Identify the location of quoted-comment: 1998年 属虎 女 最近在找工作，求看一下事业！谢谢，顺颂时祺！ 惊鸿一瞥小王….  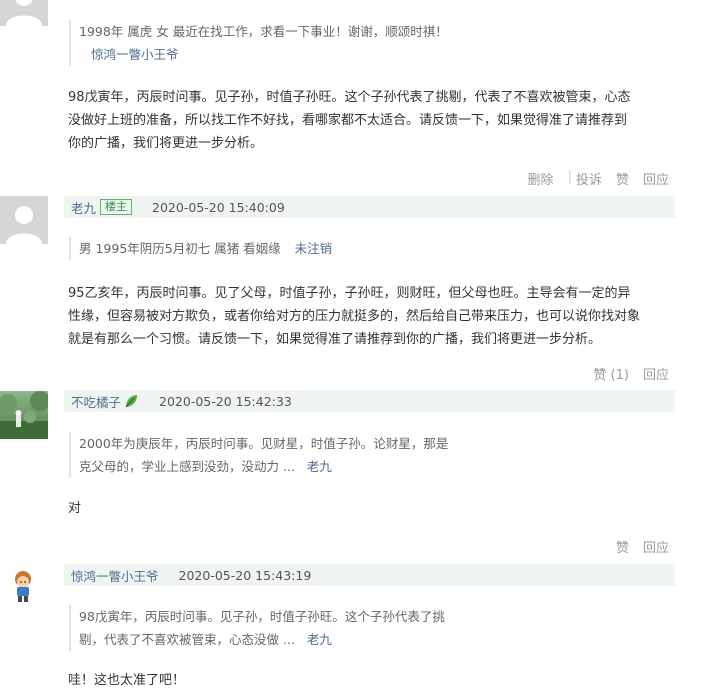
(258, 43).